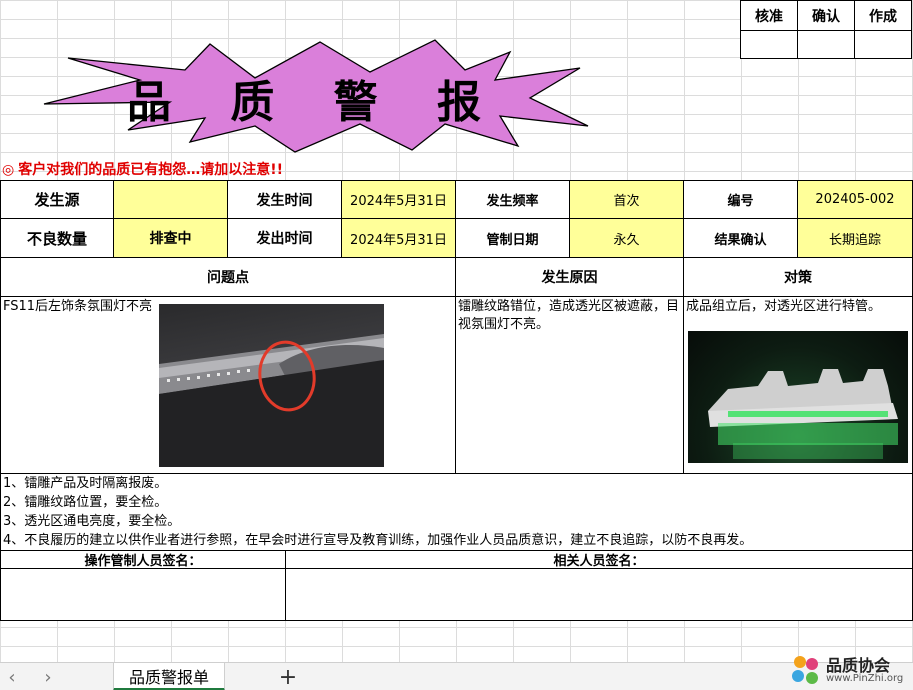 This screenshot has height=690, width=913. I want to click on measure-item: 3、透光区通电亮度，要全检。, so click(92, 521).